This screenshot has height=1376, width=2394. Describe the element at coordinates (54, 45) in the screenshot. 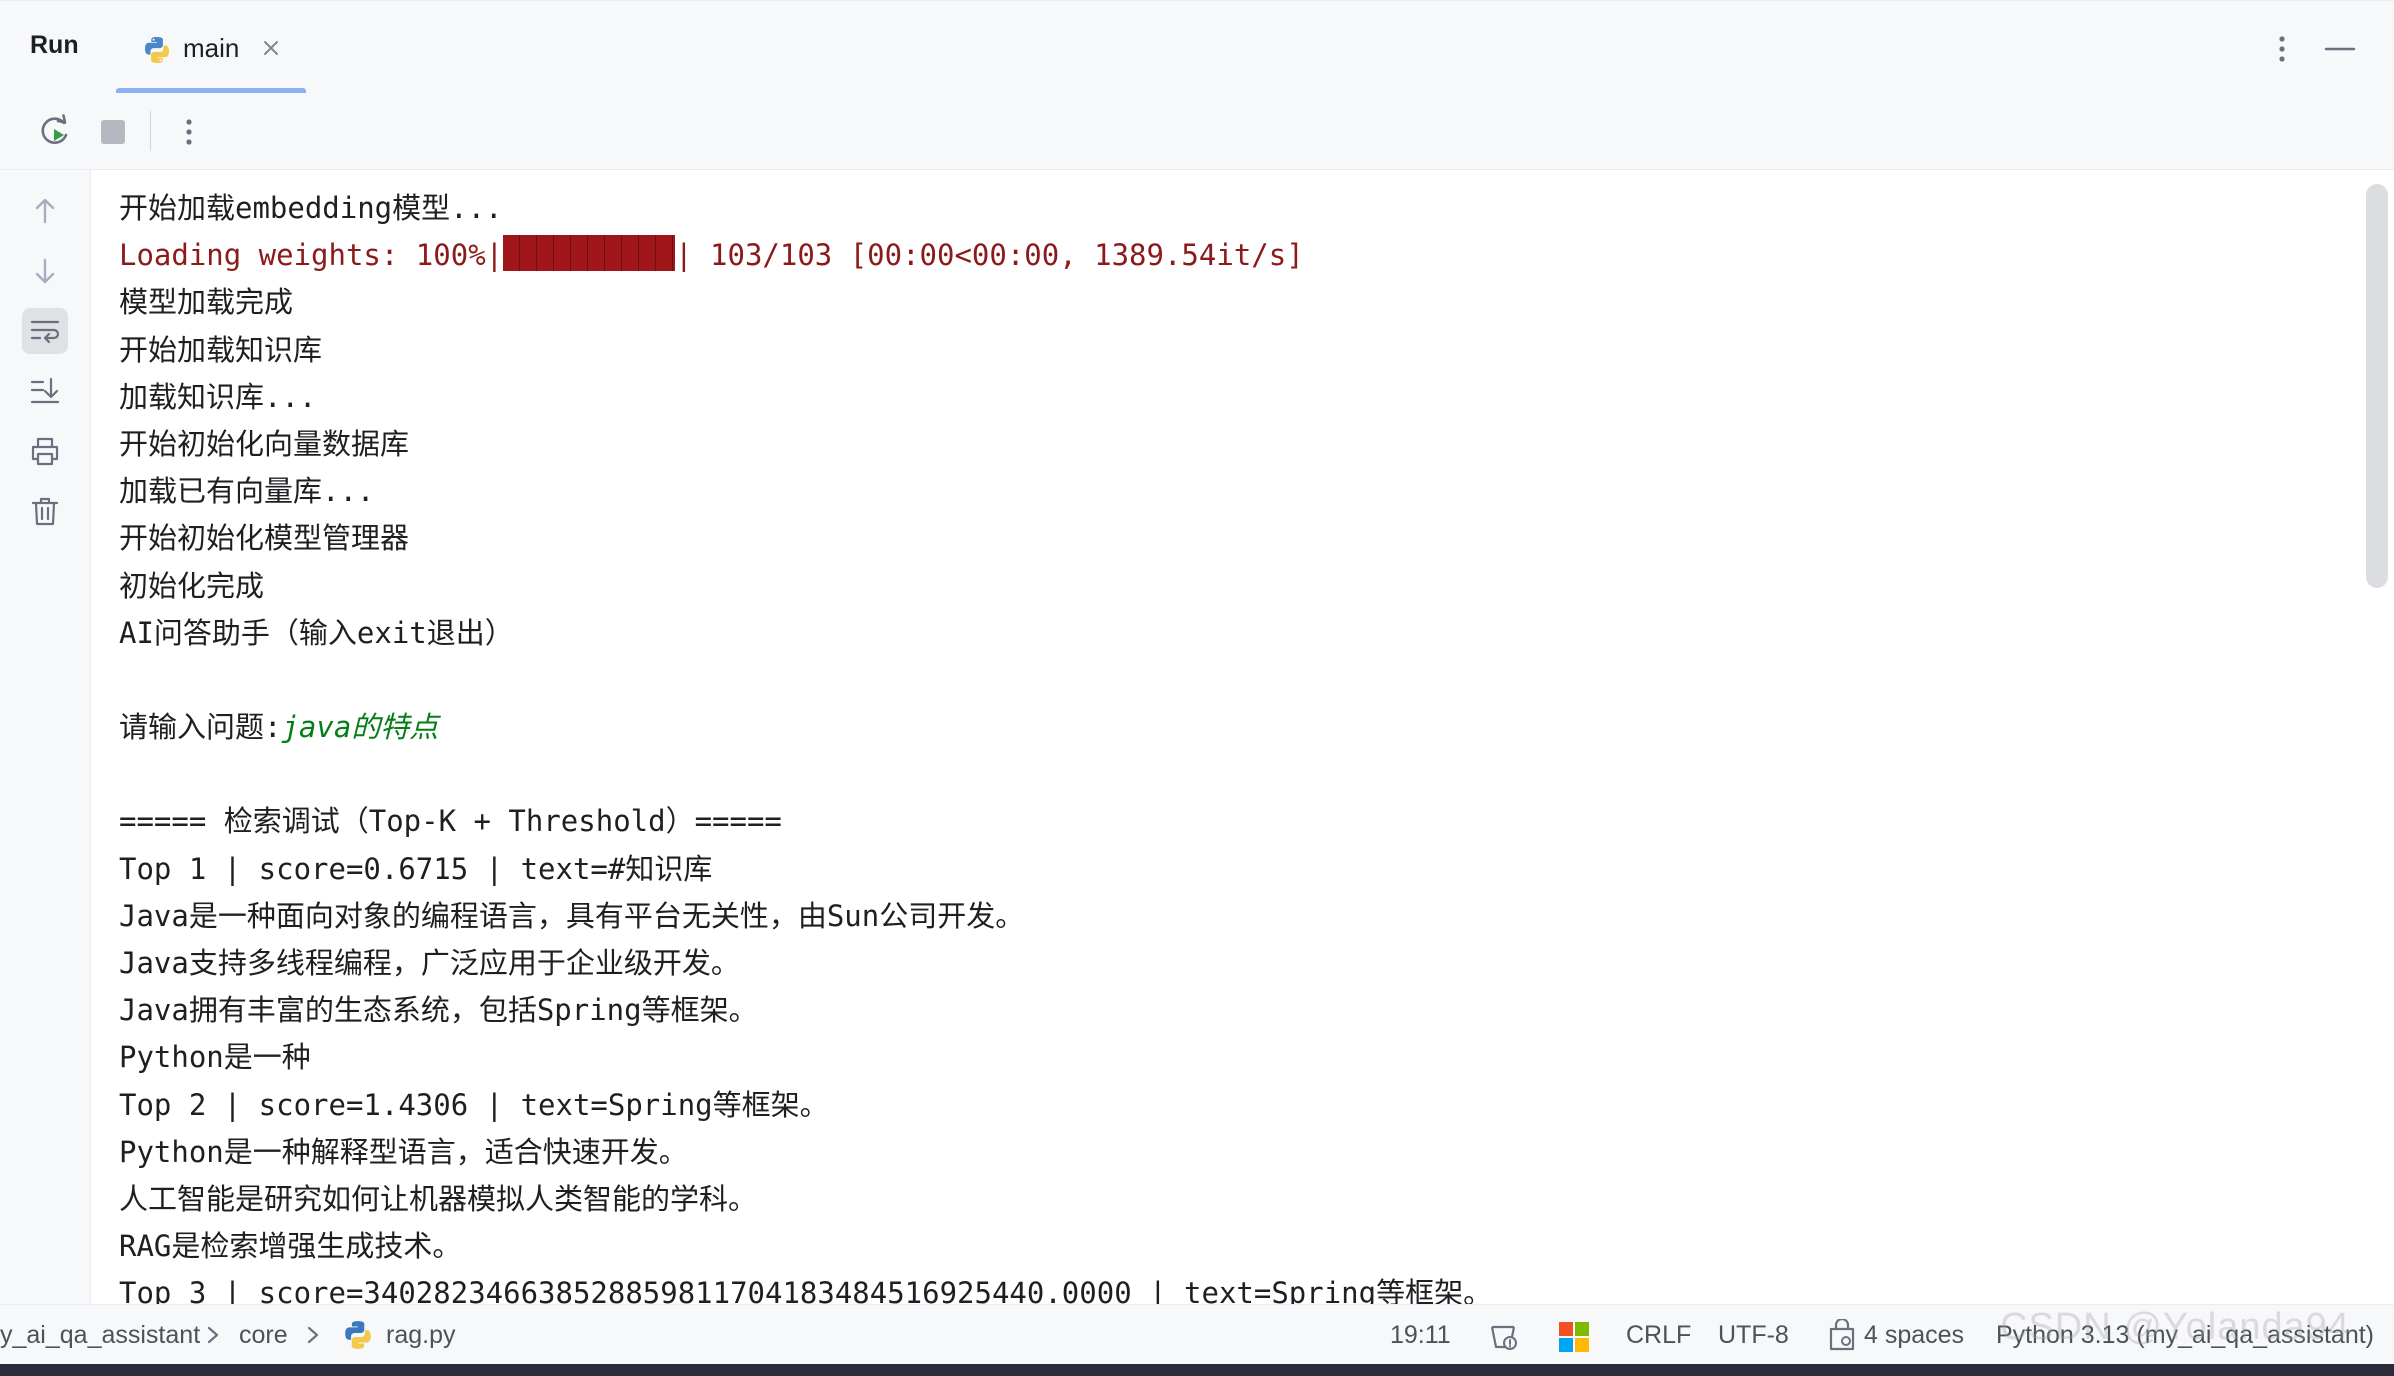

I see `tool-window-title: Run` at that location.